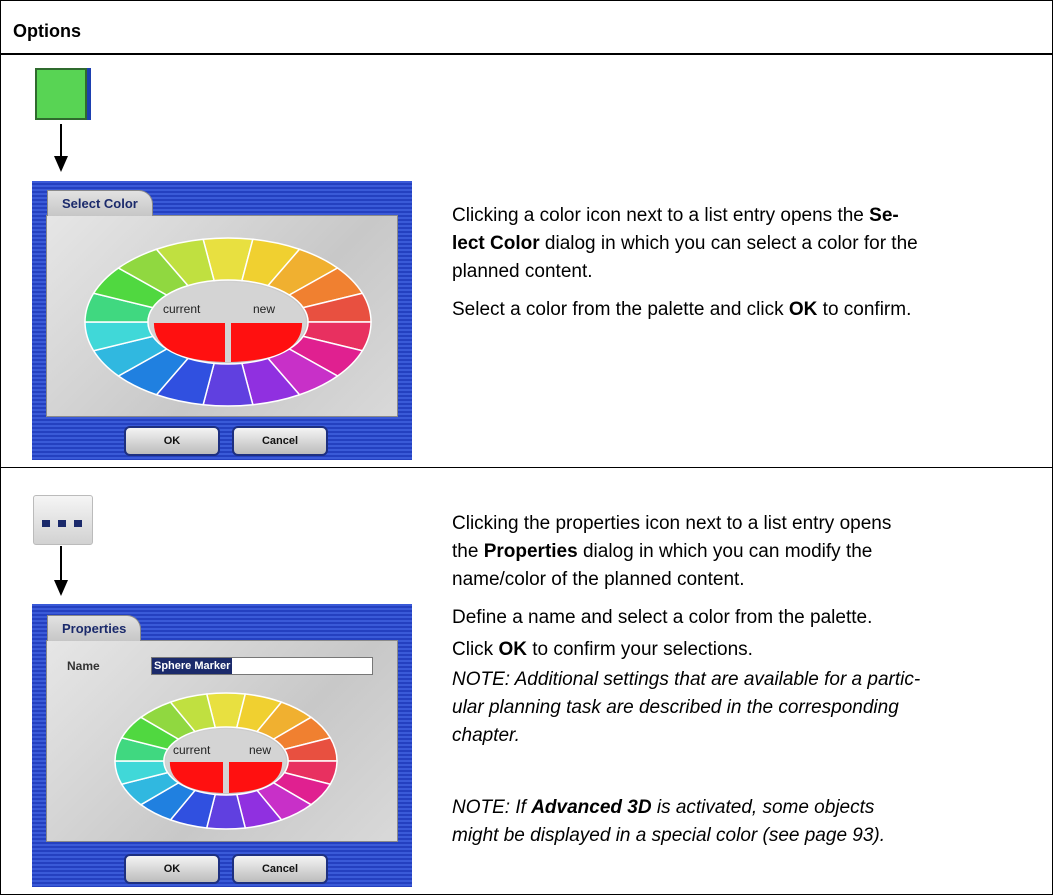  Describe the element at coordinates (192, 666) in the screenshot. I see `name-value: Sphere Marker` at that location.